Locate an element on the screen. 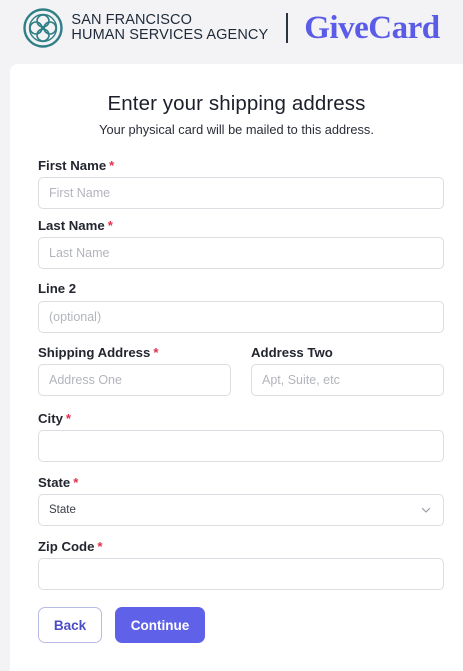  line-2-label: Line 2 is located at coordinates (57, 288).